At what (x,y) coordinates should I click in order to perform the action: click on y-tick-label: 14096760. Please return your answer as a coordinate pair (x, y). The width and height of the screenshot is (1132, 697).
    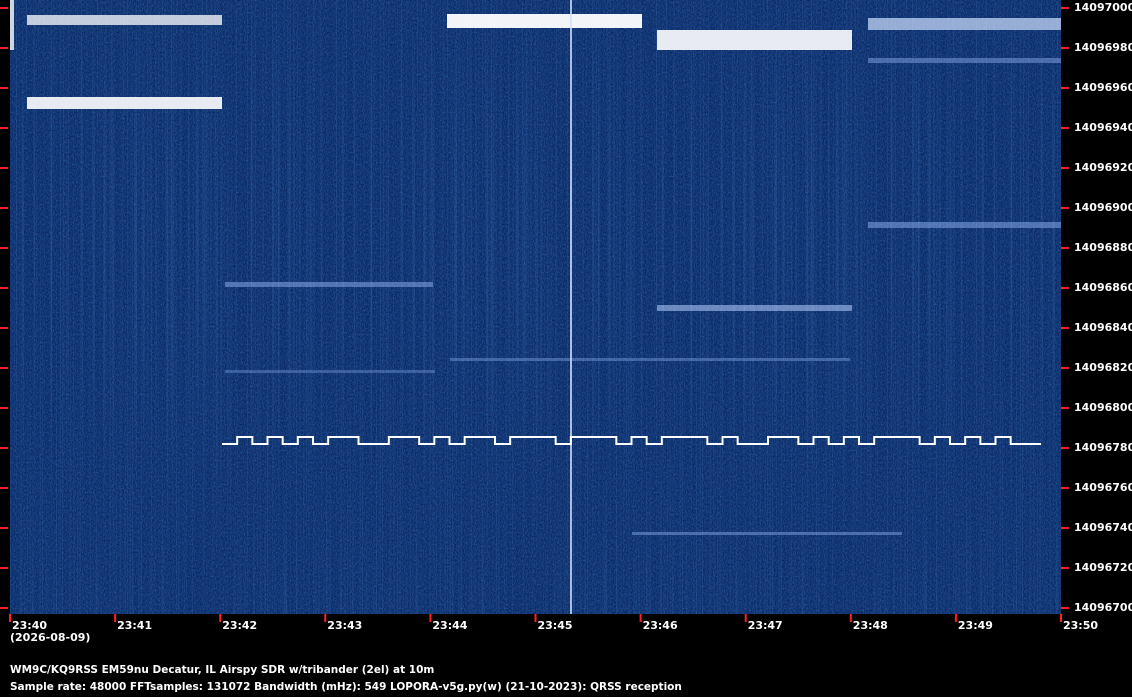
    Looking at the image, I should click on (1103, 487).